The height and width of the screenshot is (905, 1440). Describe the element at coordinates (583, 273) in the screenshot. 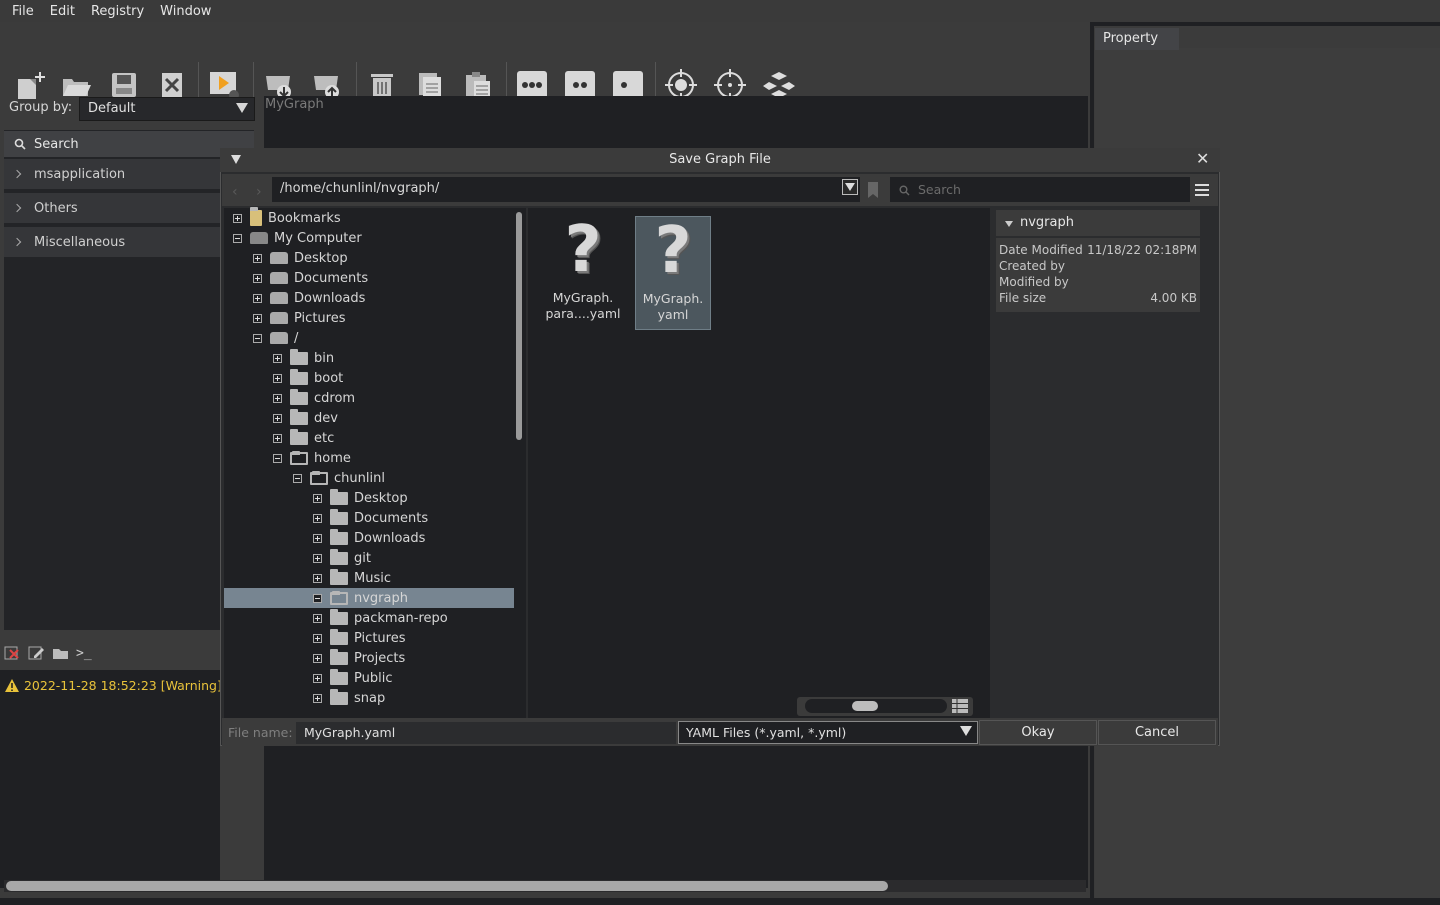

I see `file-item: ? MyGraph. para....yaml` at that location.